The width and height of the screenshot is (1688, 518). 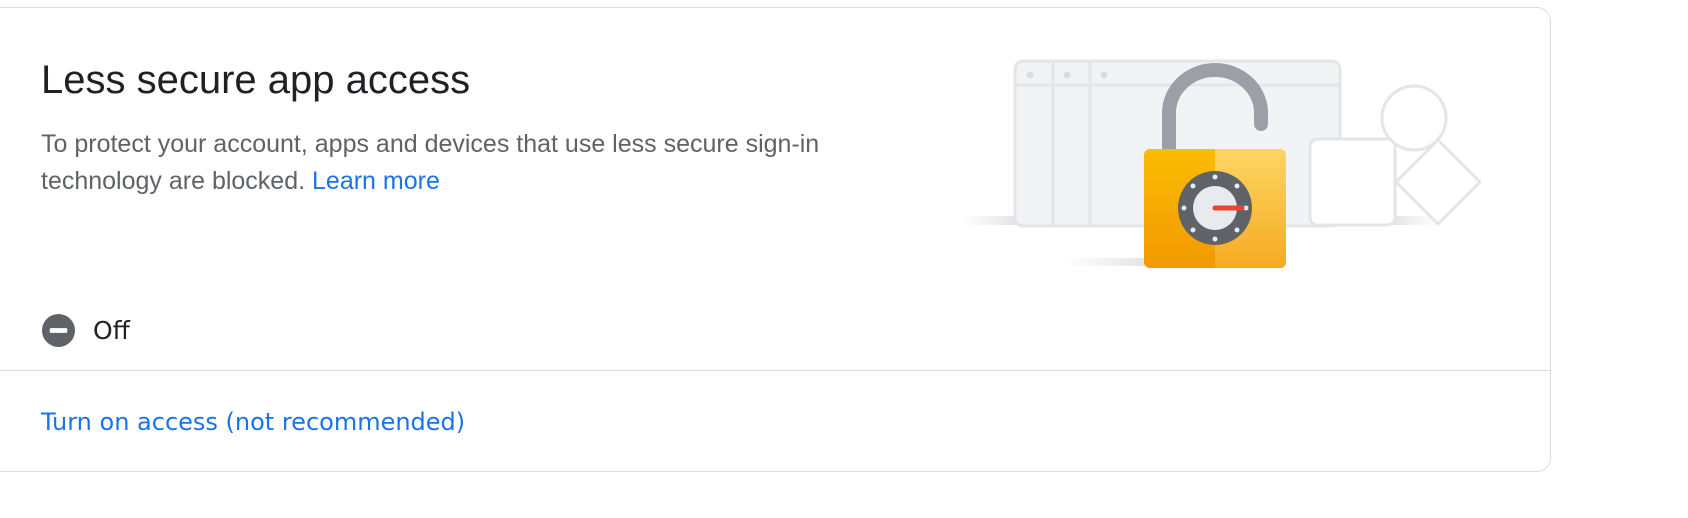 What do you see at coordinates (1220, 163) in the screenshot?
I see `unlocked-padlock-illustration` at bounding box center [1220, 163].